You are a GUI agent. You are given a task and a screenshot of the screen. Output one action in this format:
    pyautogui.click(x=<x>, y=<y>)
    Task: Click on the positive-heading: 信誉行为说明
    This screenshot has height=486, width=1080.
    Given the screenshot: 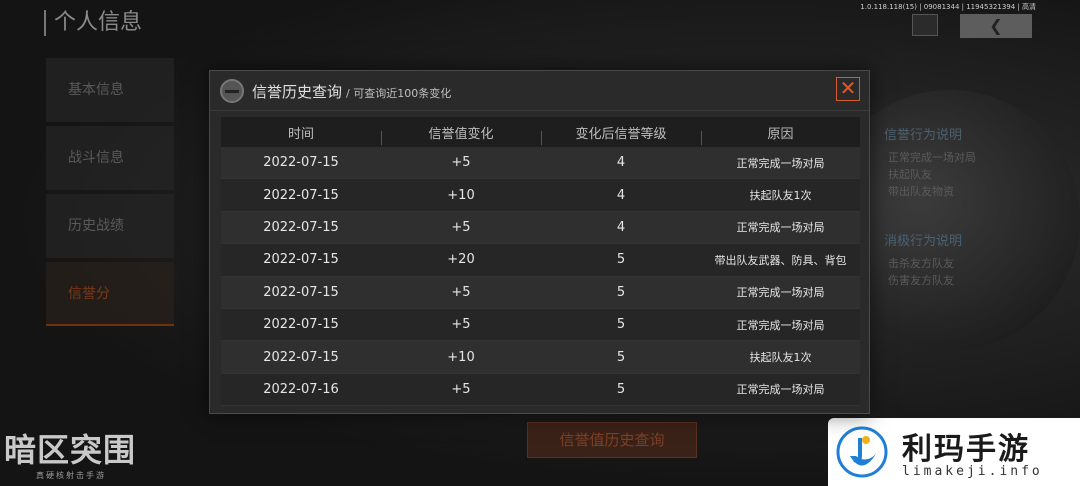 What is the action you would take?
    pyautogui.click(x=923, y=135)
    